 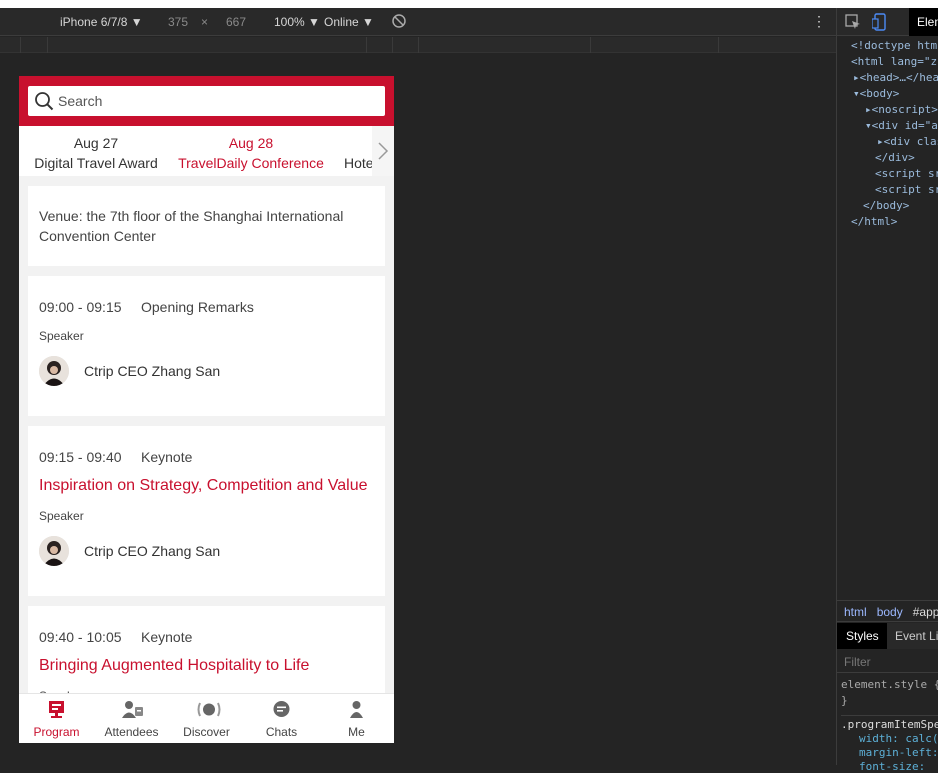 I want to click on tab-discover: Discover, so click(x=206, y=718).